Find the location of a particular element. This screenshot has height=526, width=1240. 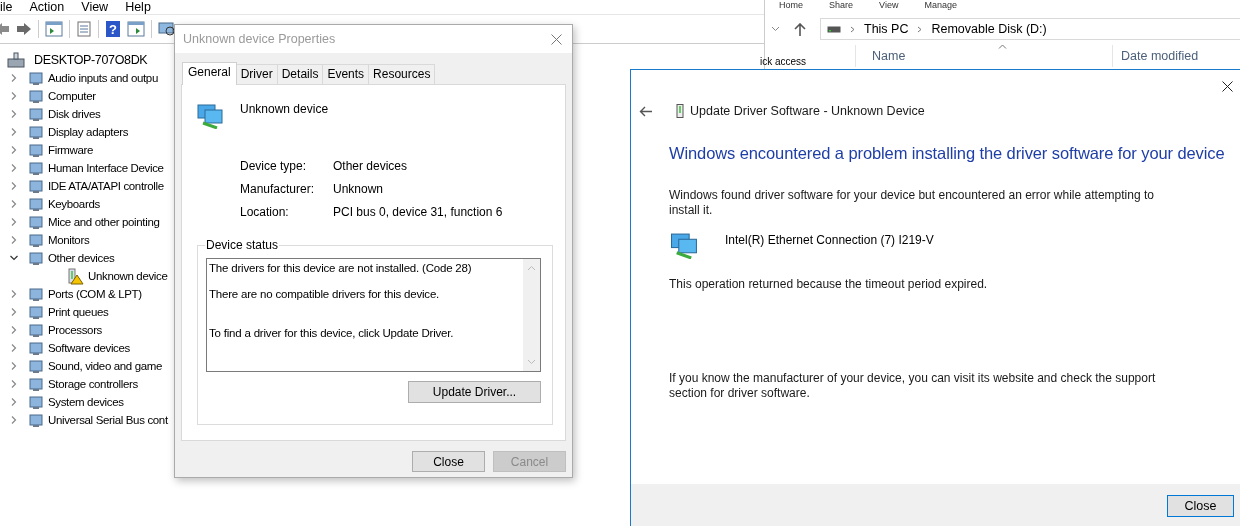

ribbon-tab: Share is located at coordinates (841, 5).